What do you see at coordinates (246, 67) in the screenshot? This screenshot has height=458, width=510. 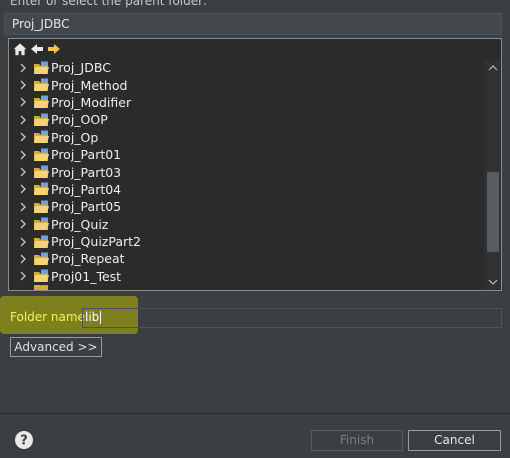 I see `tree-item: Proj_JDBC` at bounding box center [246, 67].